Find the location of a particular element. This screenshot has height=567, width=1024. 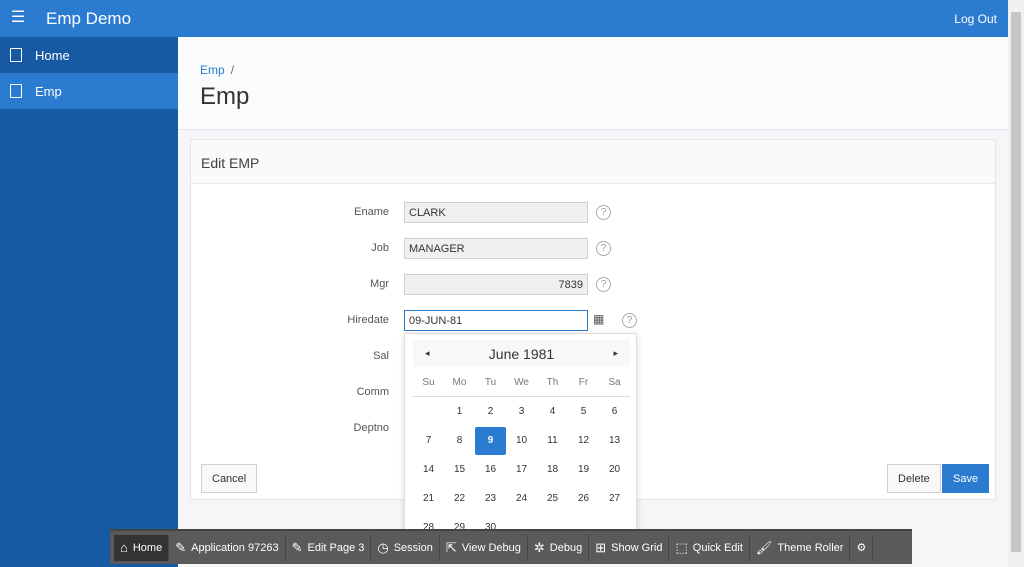

day-1: 1 is located at coordinates (459, 412).